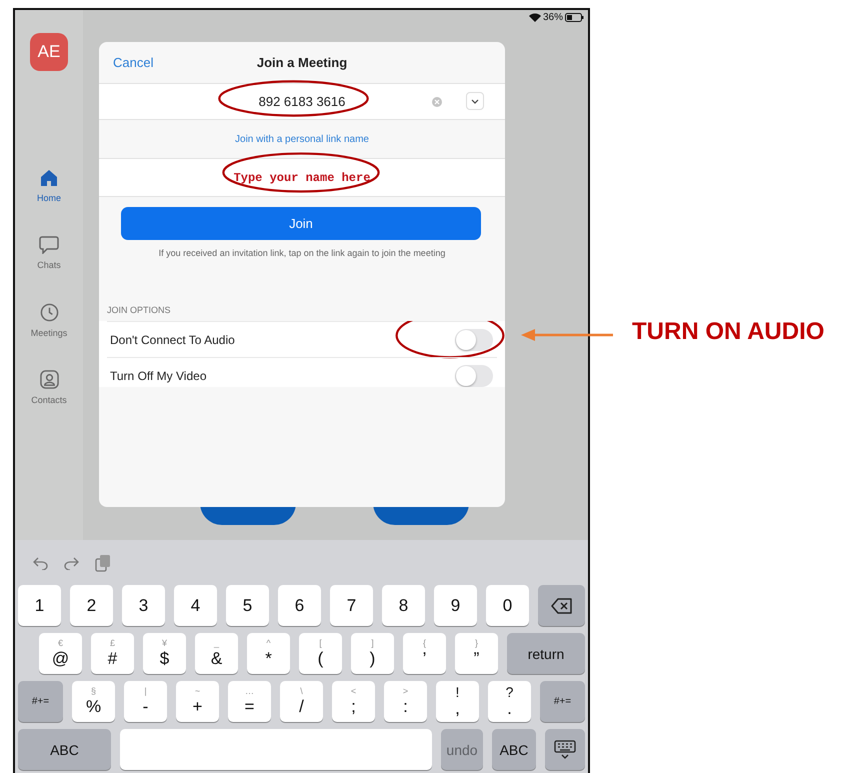 The height and width of the screenshot is (773, 866). I want to click on hide-keyboard-key, so click(565, 749).